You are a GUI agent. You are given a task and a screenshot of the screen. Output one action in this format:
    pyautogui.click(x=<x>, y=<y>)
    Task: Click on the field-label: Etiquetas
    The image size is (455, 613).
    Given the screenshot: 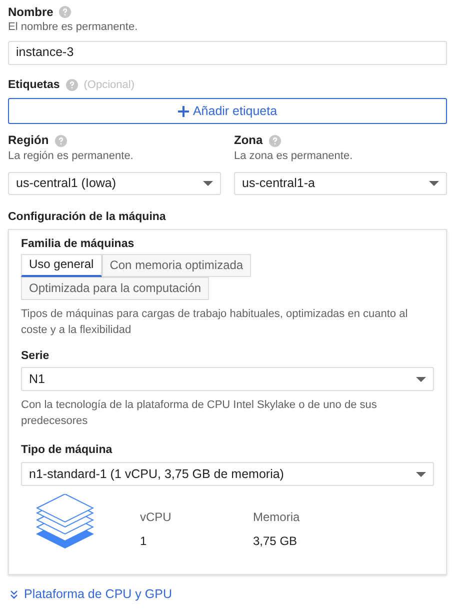 What is the action you would take?
    pyautogui.click(x=34, y=85)
    